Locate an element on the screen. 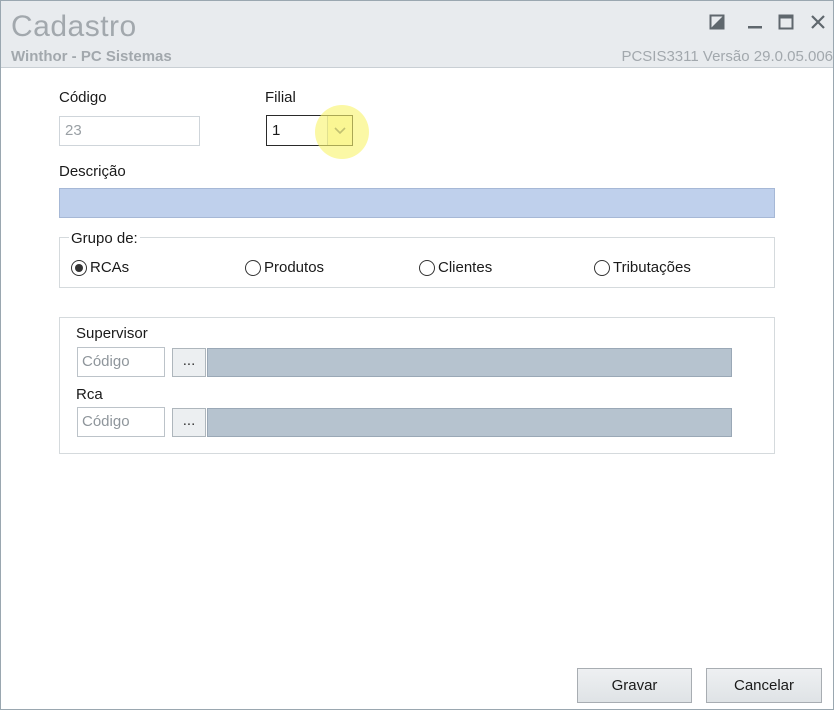 Image resolution: width=834 pixels, height=710 pixels. radio-tributacoes-label: Tributações is located at coordinates (652, 267).